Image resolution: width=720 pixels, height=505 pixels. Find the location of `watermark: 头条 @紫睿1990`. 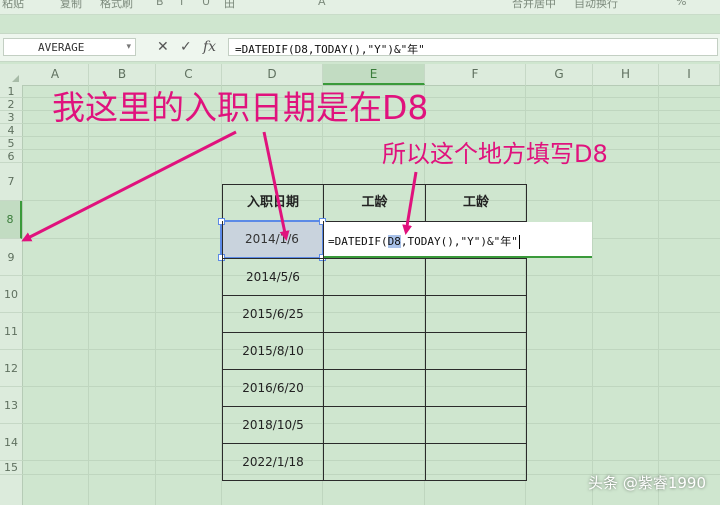

watermark: 头条 @紫睿1990 is located at coordinates (647, 483).